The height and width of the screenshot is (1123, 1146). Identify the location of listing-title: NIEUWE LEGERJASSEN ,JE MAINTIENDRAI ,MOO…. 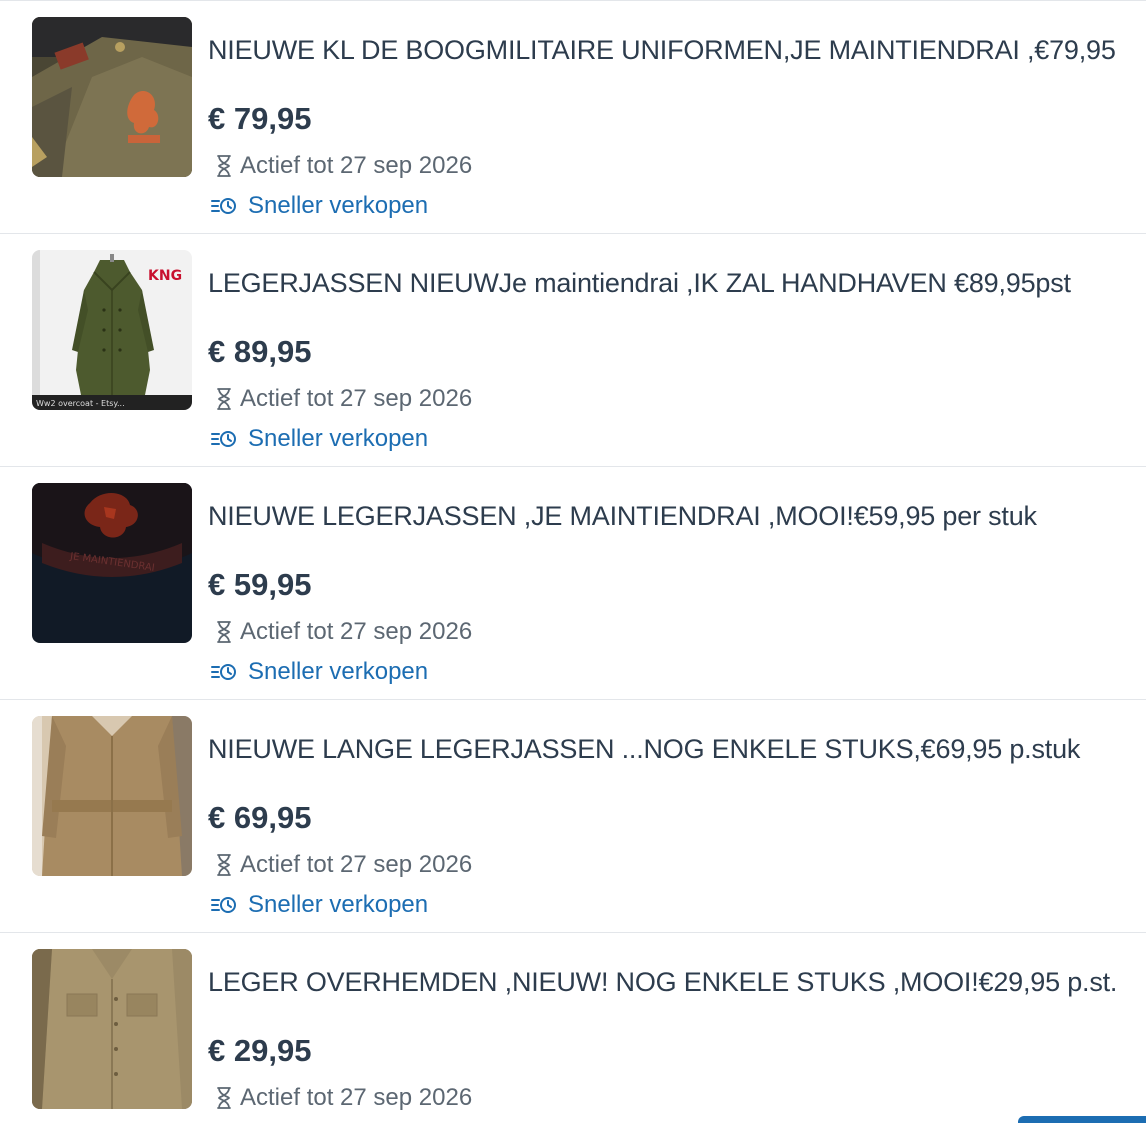
(622, 516).